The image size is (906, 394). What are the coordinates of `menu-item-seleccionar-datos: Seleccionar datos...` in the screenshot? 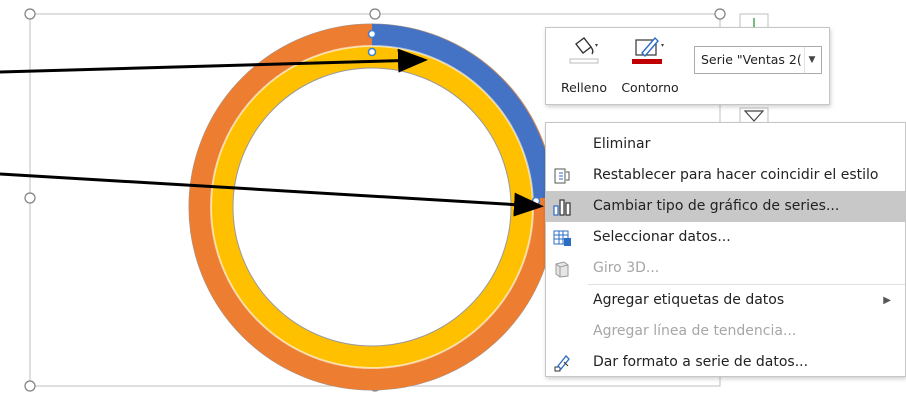 It's located at (725, 237).